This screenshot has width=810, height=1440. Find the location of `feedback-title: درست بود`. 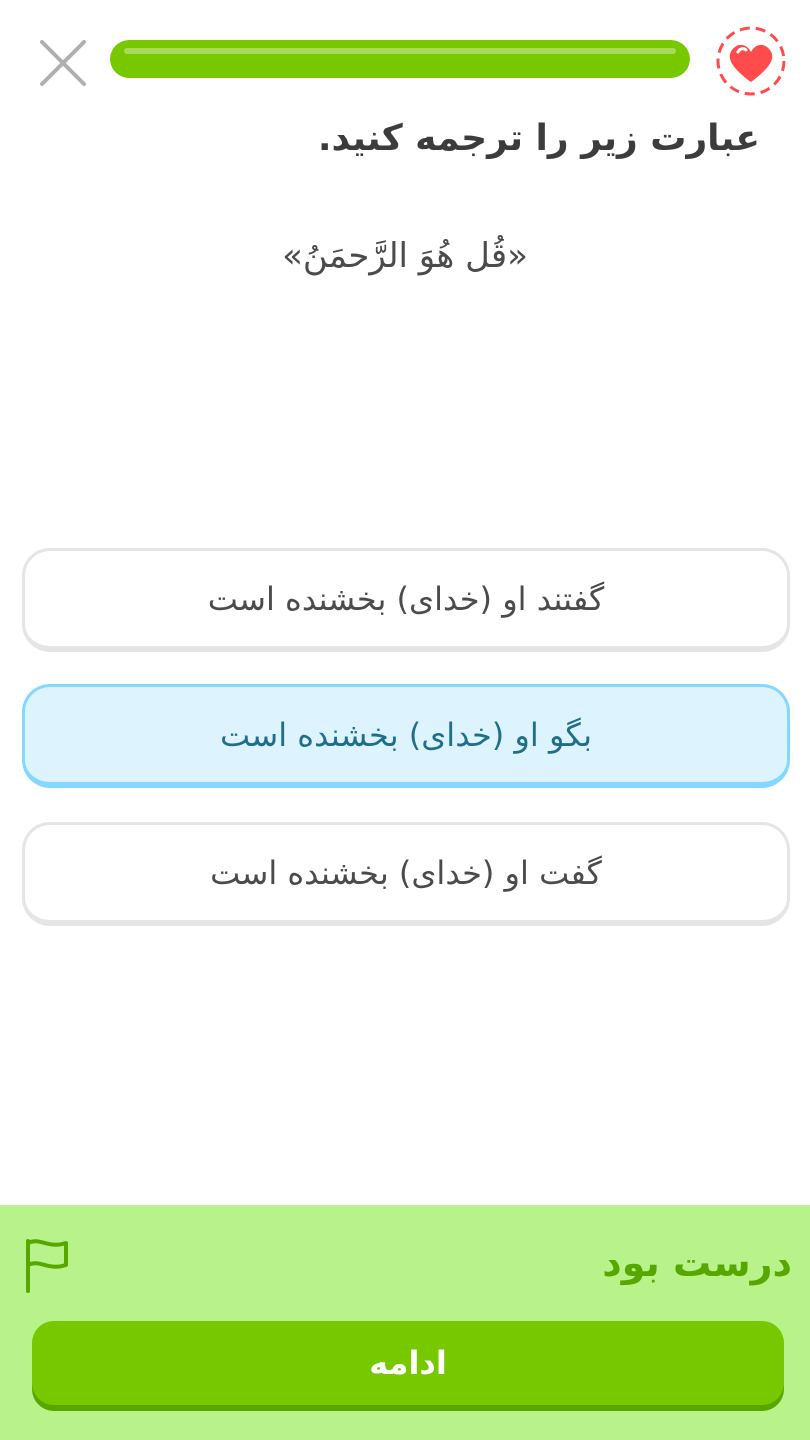

feedback-title: درست بود is located at coordinates (697, 1263).